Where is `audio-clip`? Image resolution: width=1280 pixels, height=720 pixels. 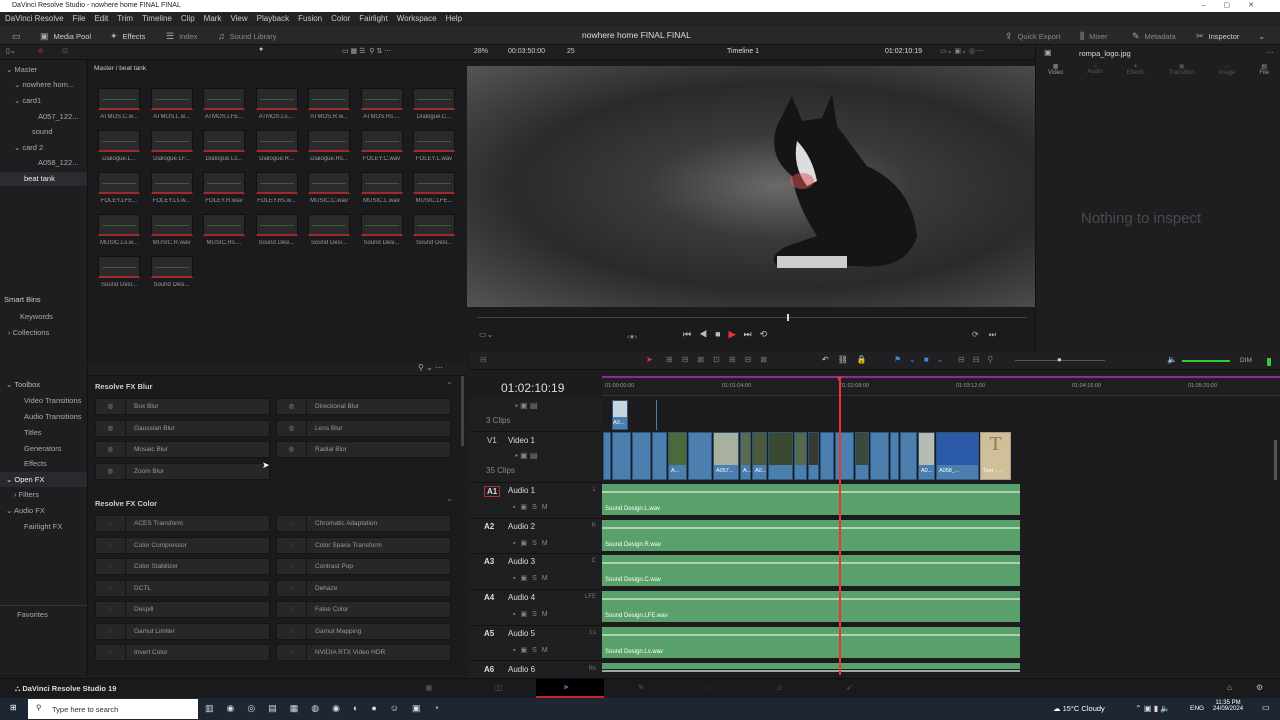
audio-clip is located at coordinates (811, 667).